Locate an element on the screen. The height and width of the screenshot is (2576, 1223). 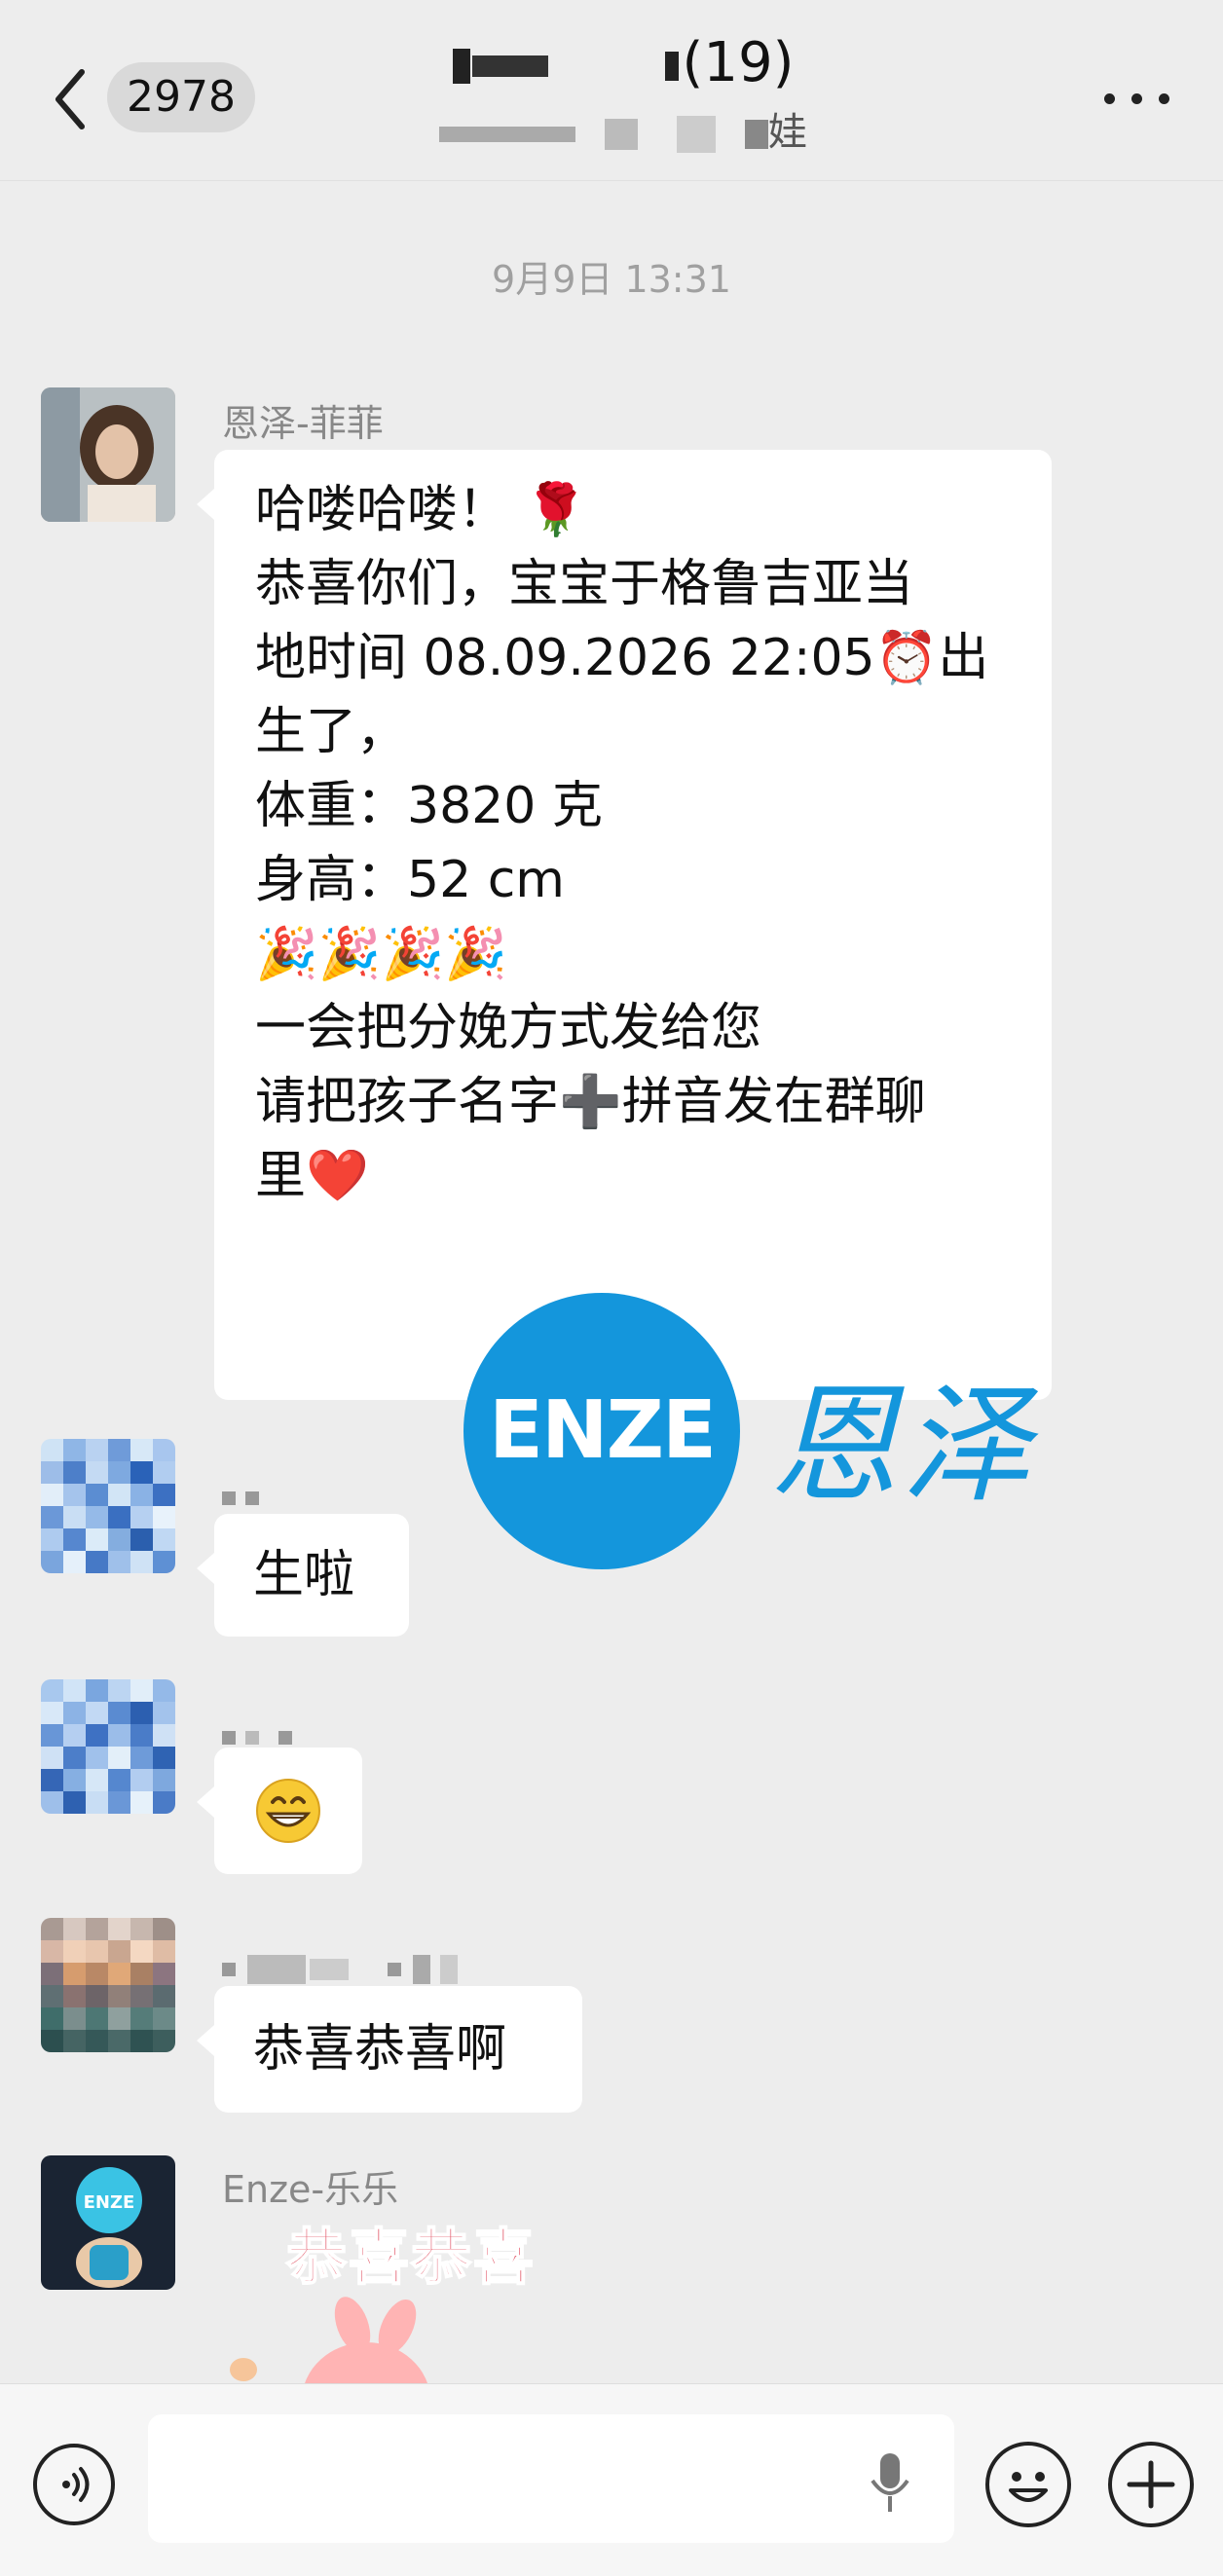
message-bubble is located at coordinates (279, 1811).